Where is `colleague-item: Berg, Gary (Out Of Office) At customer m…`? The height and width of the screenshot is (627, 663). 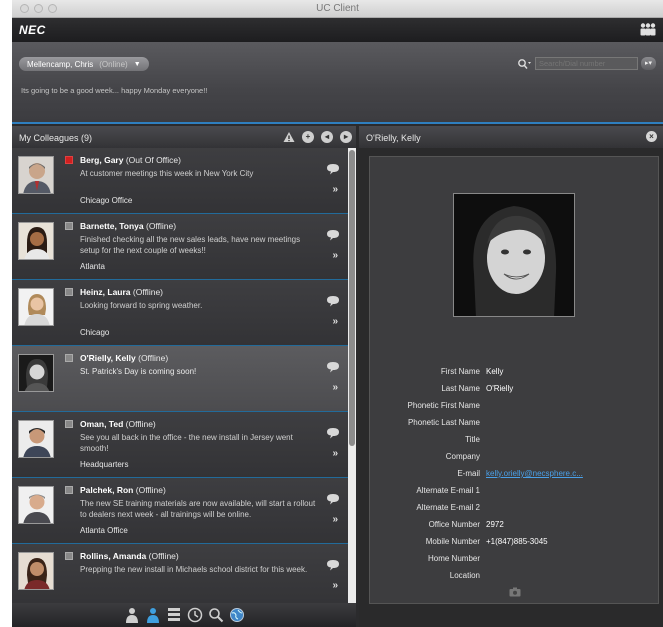 colleague-item: Berg, Gary (Out Of Office) At customer m… is located at coordinates (180, 181).